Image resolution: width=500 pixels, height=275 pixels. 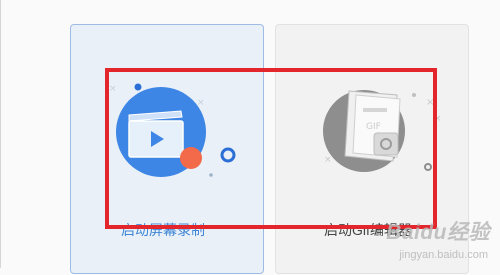 I want to click on gif-document-icon: GIF, so click(x=372, y=126).